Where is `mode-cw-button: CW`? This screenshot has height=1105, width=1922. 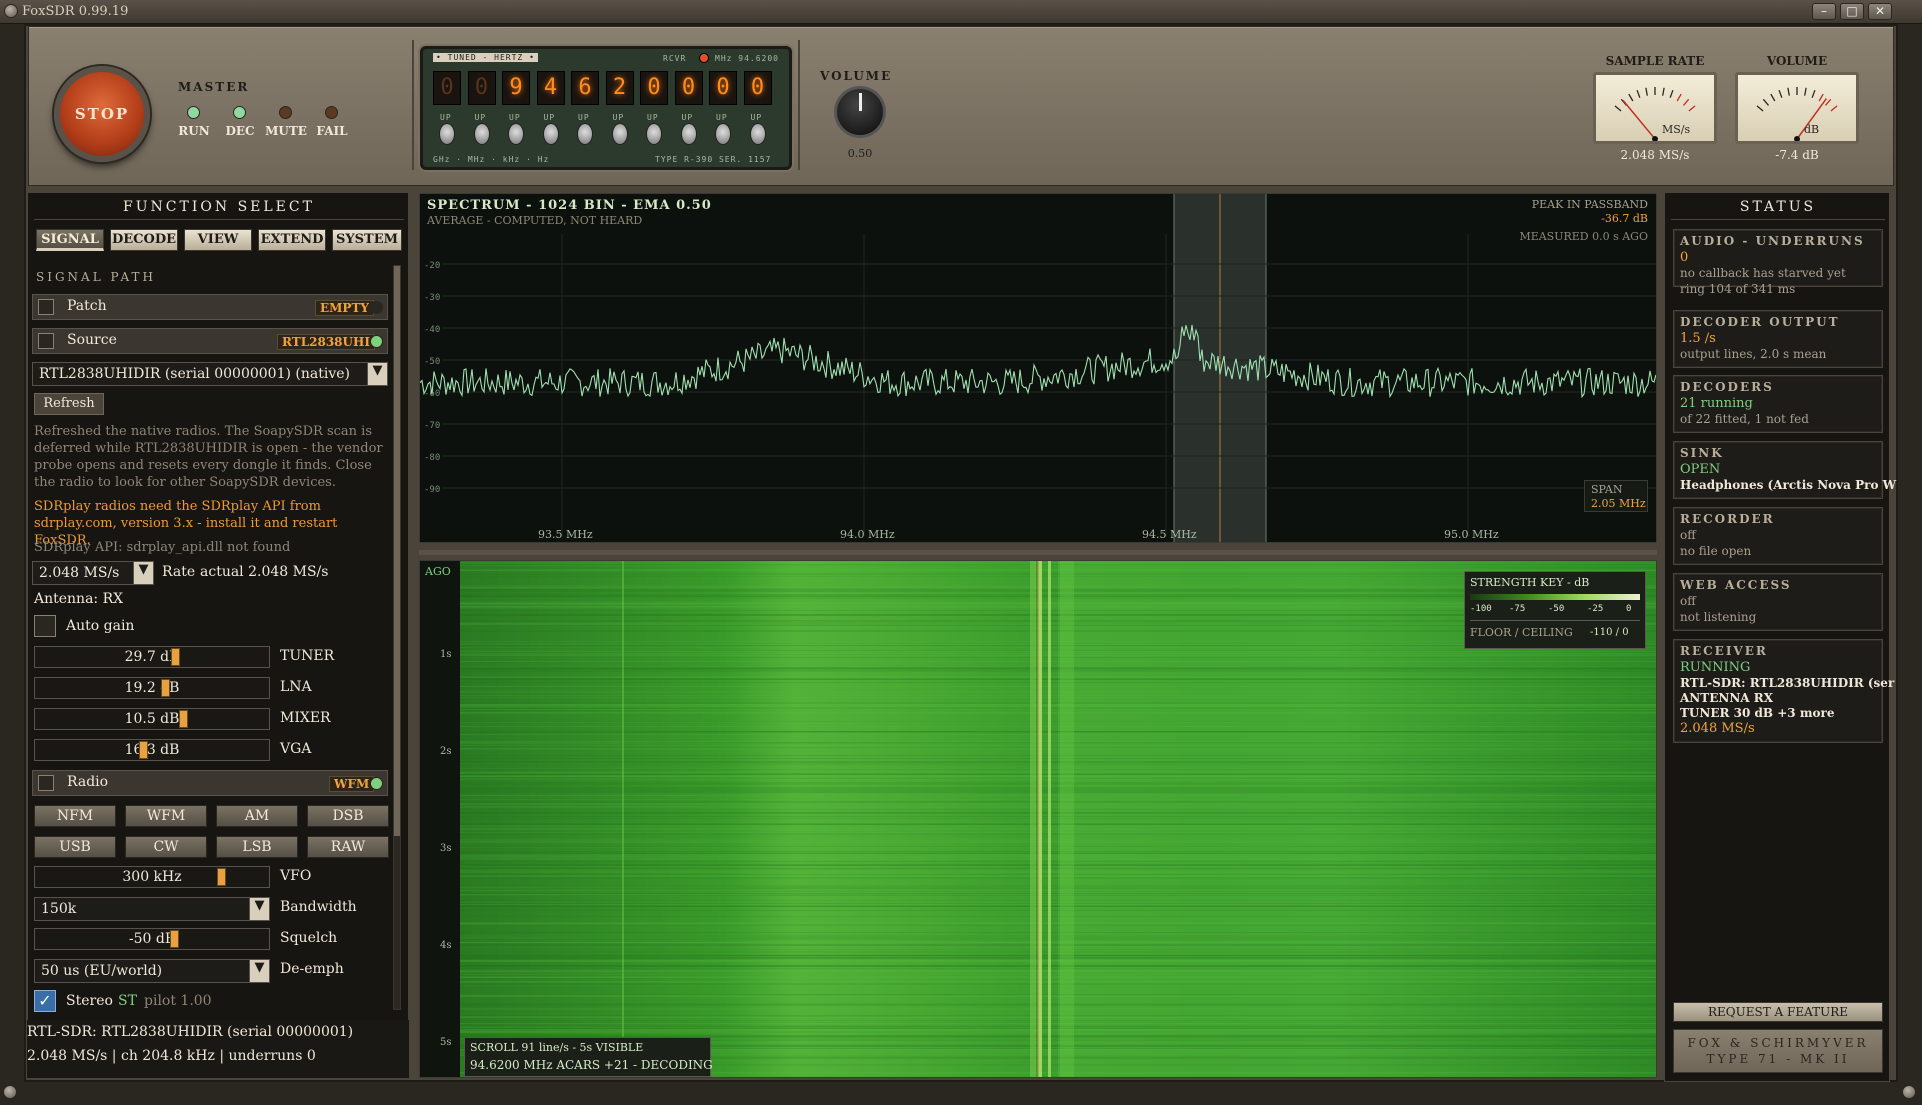
mode-cw-button: CW is located at coordinates (166, 847).